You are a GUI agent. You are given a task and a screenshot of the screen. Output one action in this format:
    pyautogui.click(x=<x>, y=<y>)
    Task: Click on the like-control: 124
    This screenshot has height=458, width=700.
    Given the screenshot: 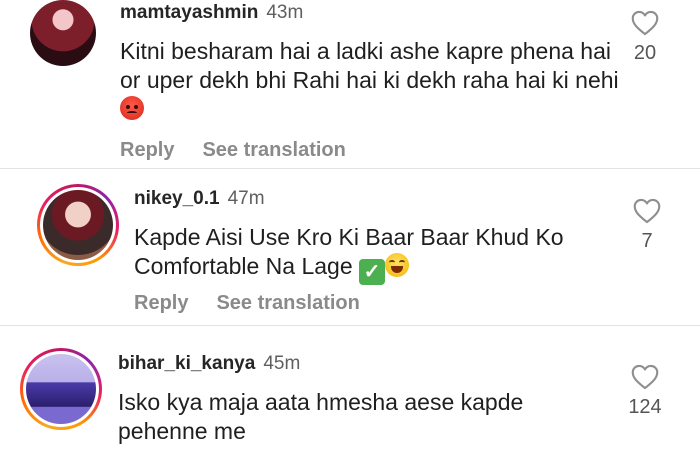 What is the action you would take?
    pyautogui.click(x=645, y=391)
    